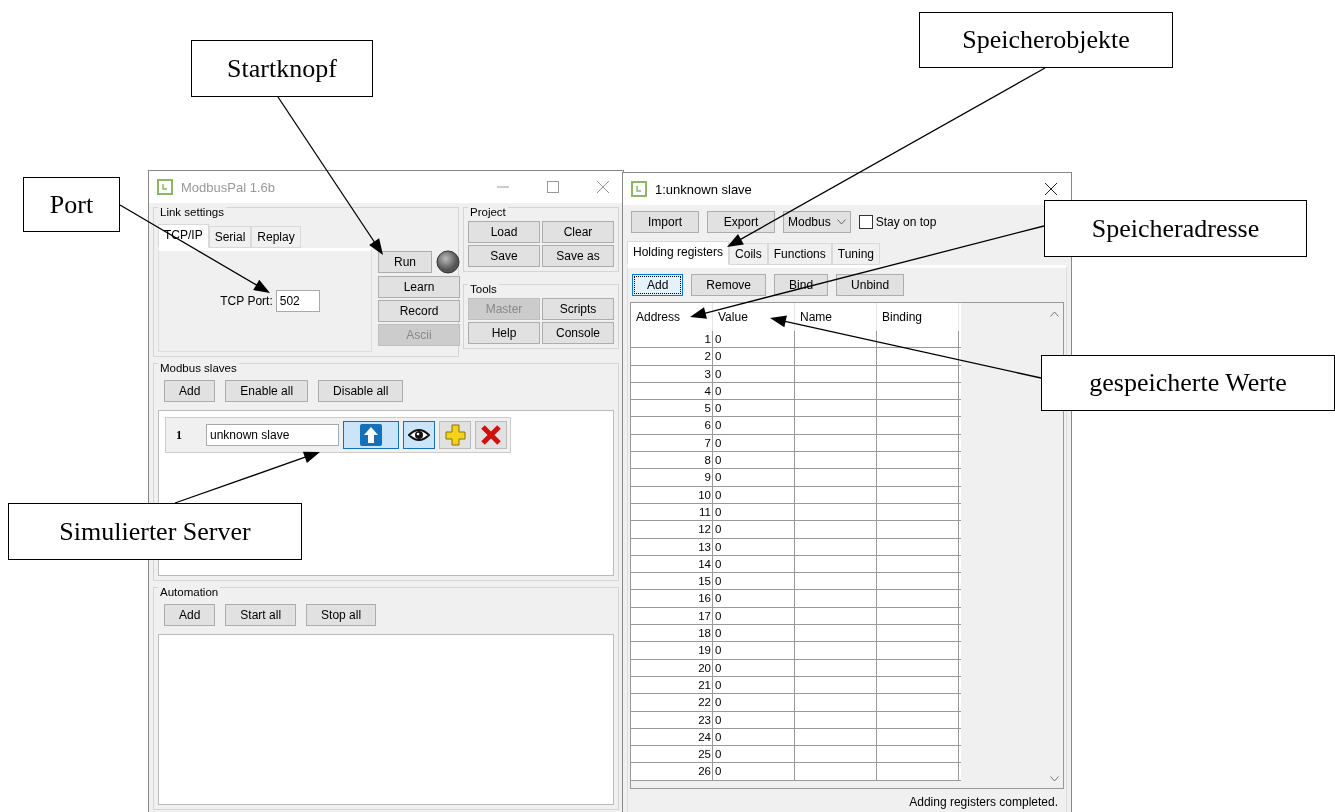 The width and height of the screenshot is (1335, 812). I want to click on table-cell: 19, so click(672, 650).